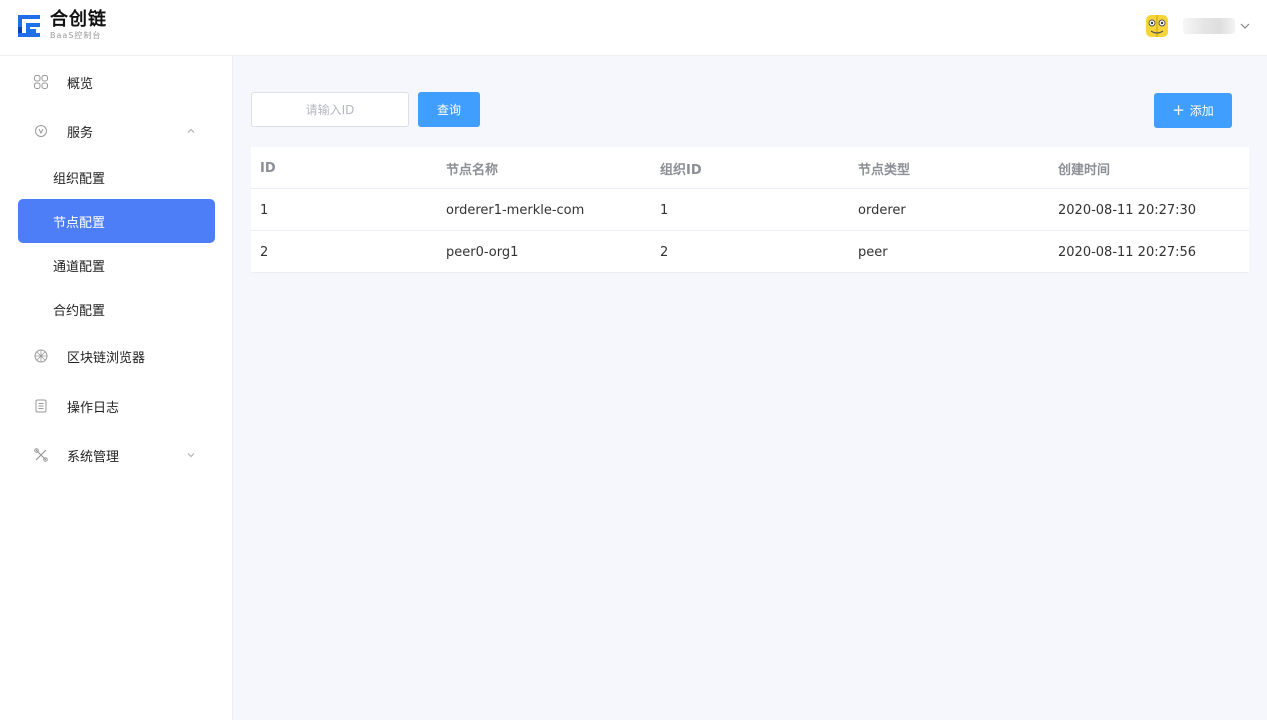  Describe the element at coordinates (116, 131) in the screenshot. I see `sidebar-item-services: 服务` at that location.